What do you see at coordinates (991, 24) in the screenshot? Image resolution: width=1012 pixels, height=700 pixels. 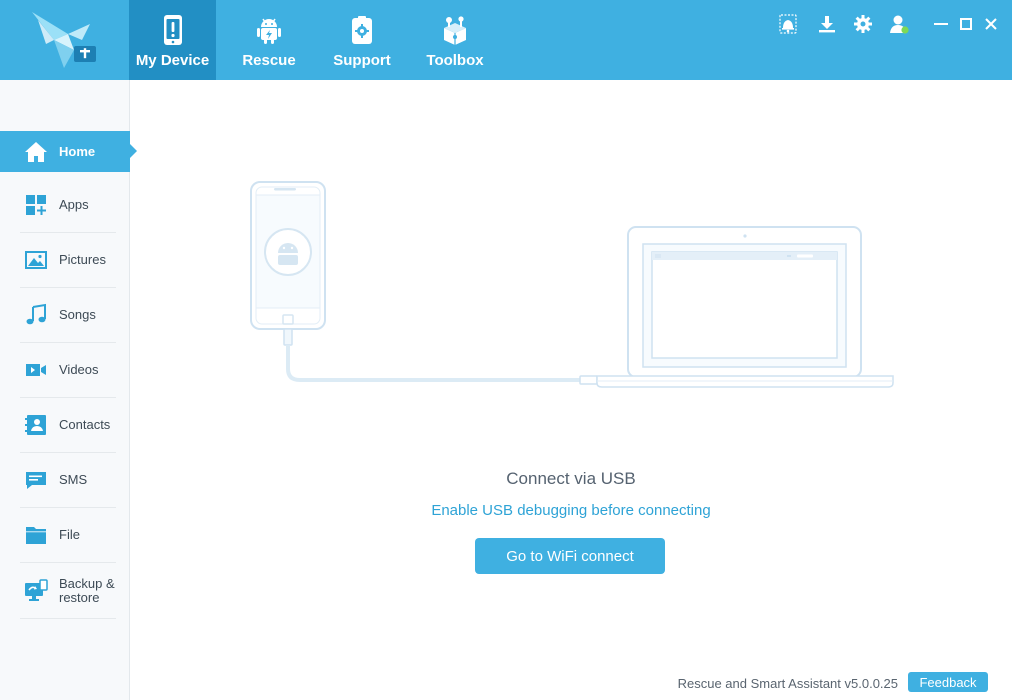 I see `close-icon` at bounding box center [991, 24].